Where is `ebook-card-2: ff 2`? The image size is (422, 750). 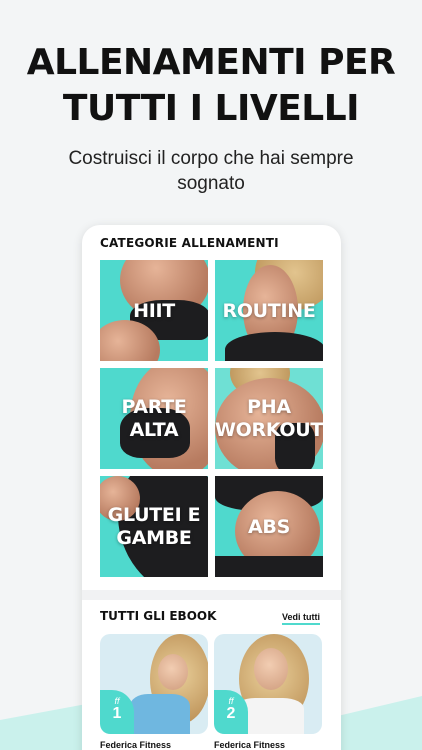
ebook-card-2: ff 2 is located at coordinates (268, 684).